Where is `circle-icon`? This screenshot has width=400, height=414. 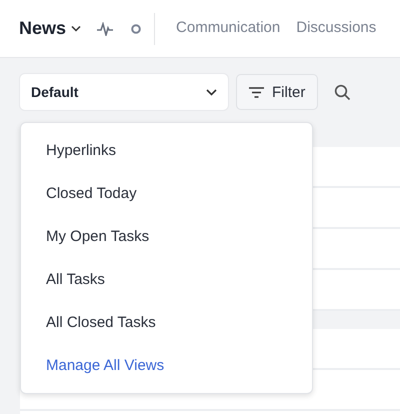
circle-icon is located at coordinates (136, 29).